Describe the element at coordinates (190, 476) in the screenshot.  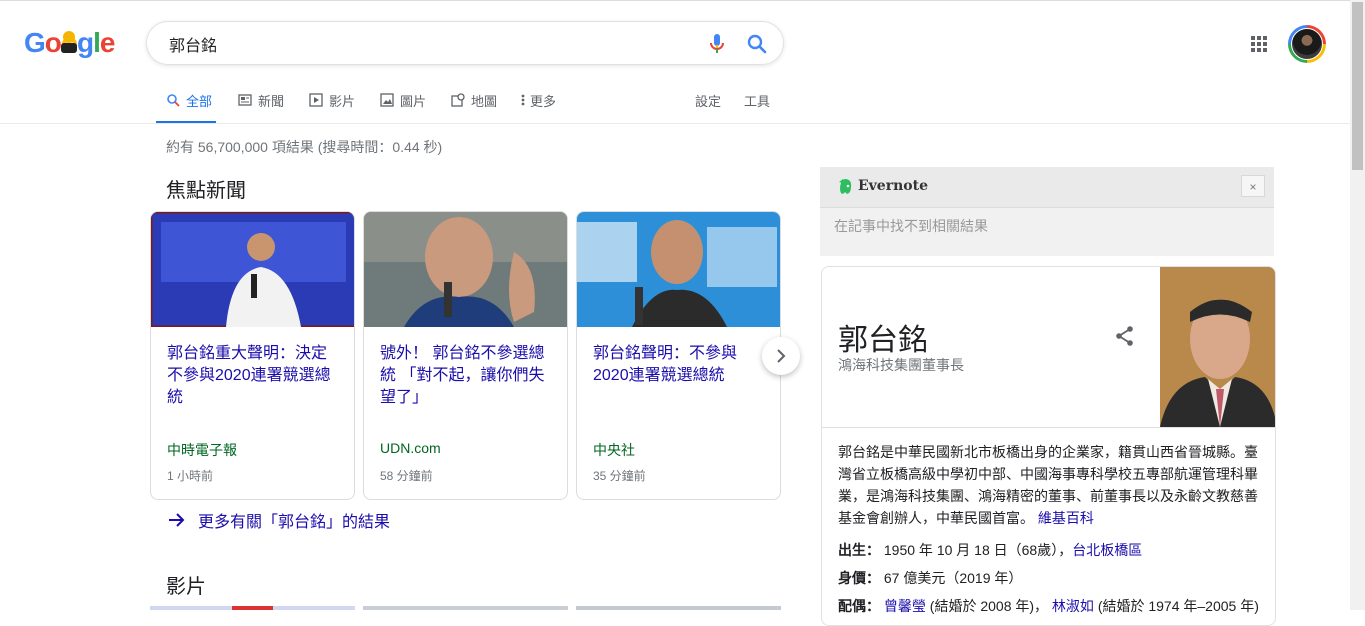
I see `news-card-time: 1 小時前` at that location.